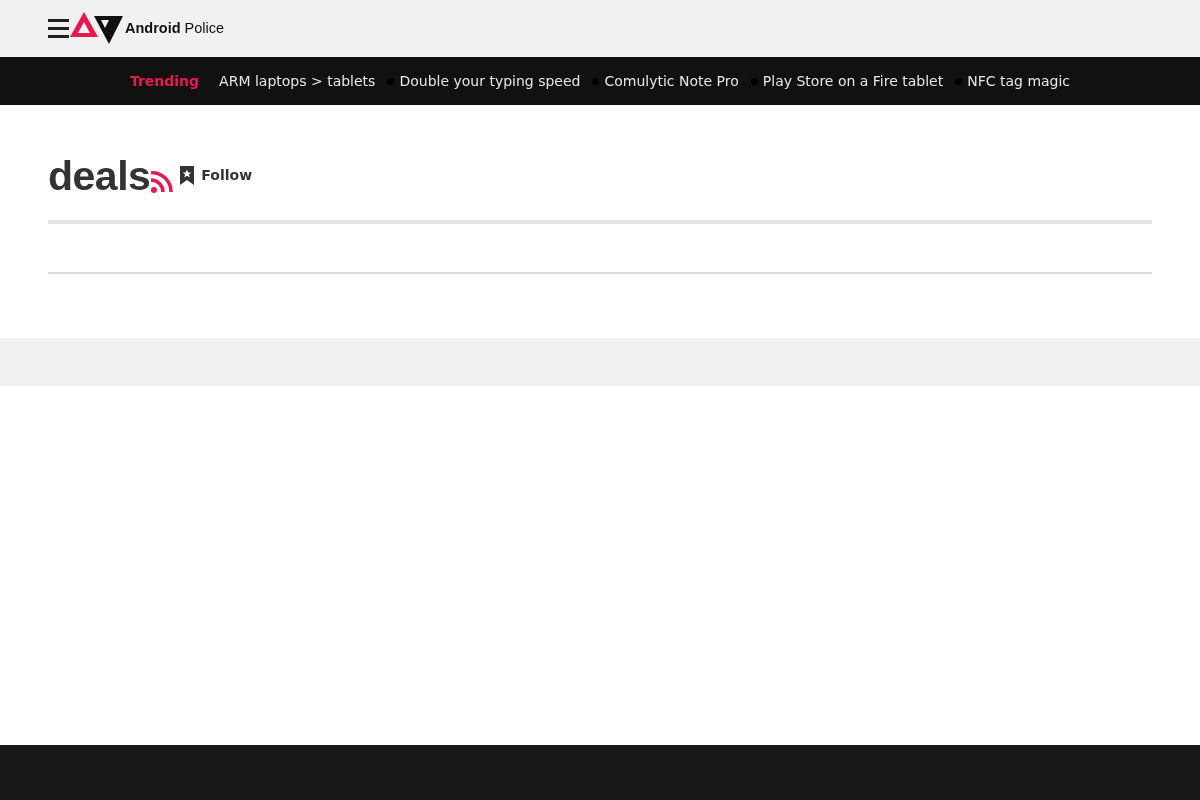  What do you see at coordinates (99, 176) in the screenshot?
I see `page-title: deals` at bounding box center [99, 176].